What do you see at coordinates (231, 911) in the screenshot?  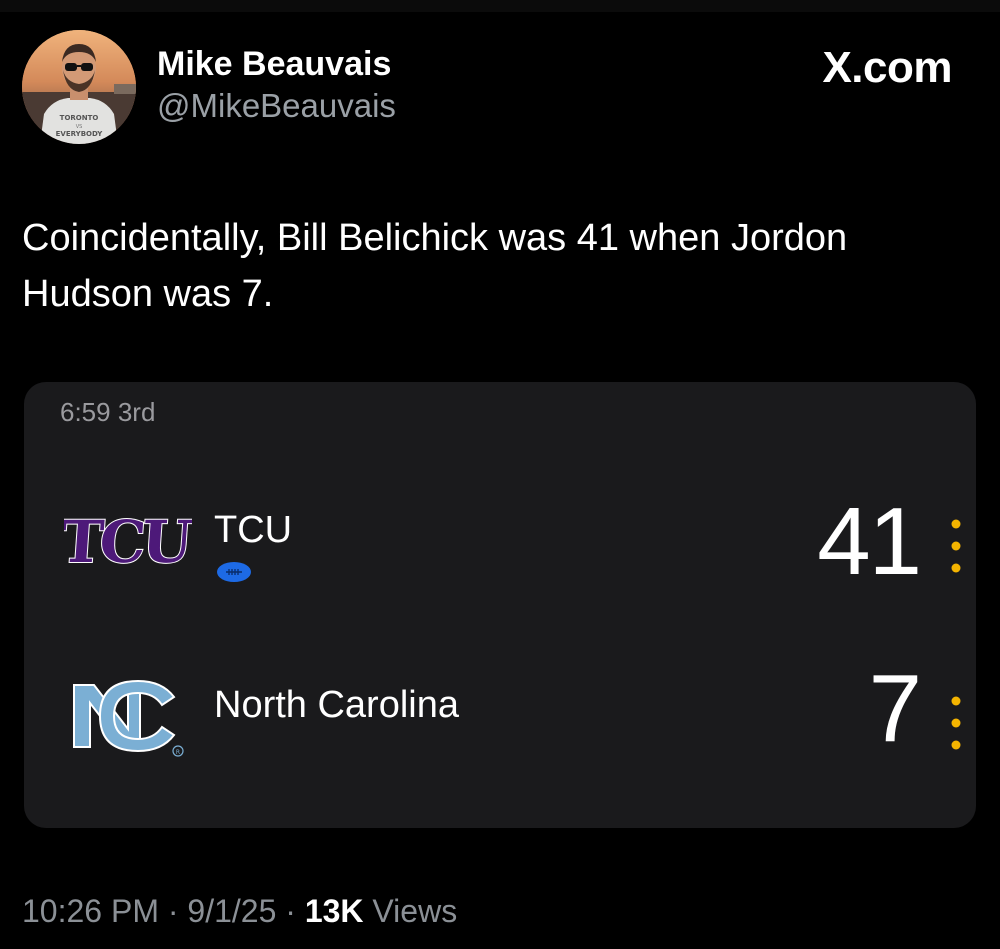 I see `tweet-date: 9/1/25` at bounding box center [231, 911].